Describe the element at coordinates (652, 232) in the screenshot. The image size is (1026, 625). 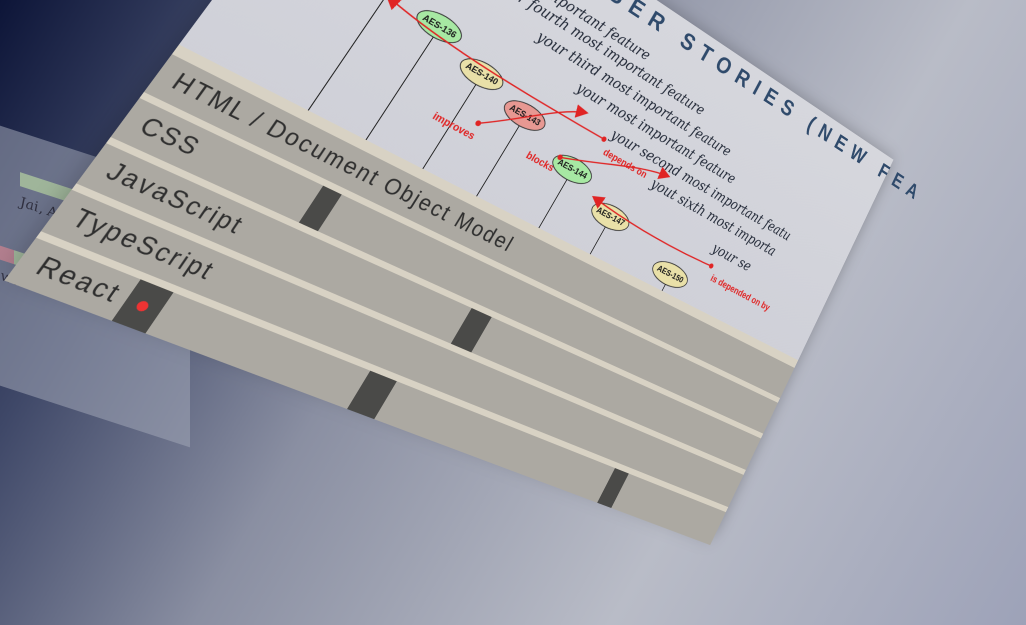
I see `relation-depended-on-by-arrow` at that location.